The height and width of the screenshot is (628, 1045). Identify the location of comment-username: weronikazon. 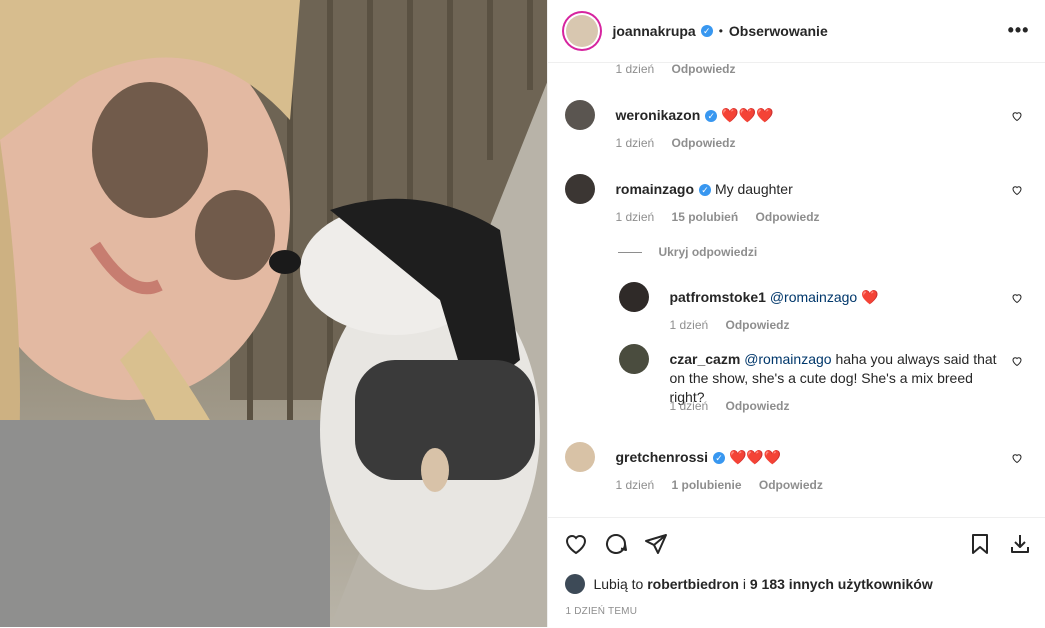
(657, 115).